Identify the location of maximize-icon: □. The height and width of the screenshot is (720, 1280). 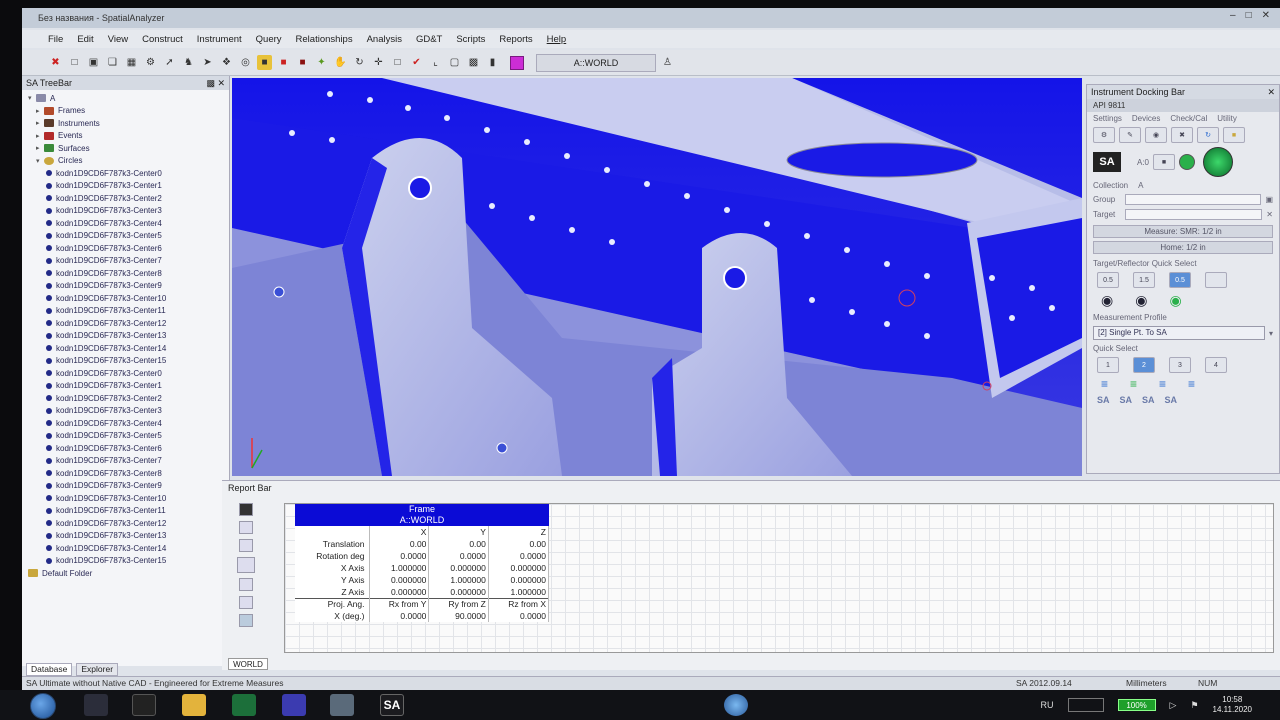
(1249, 15).